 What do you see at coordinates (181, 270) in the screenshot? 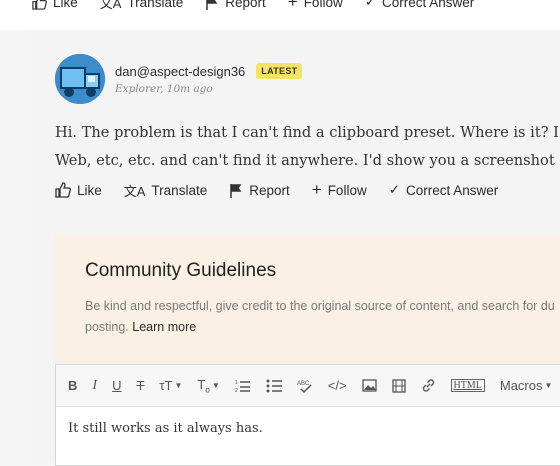
I see `guidelines-title: Community Guidelines` at bounding box center [181, 270].